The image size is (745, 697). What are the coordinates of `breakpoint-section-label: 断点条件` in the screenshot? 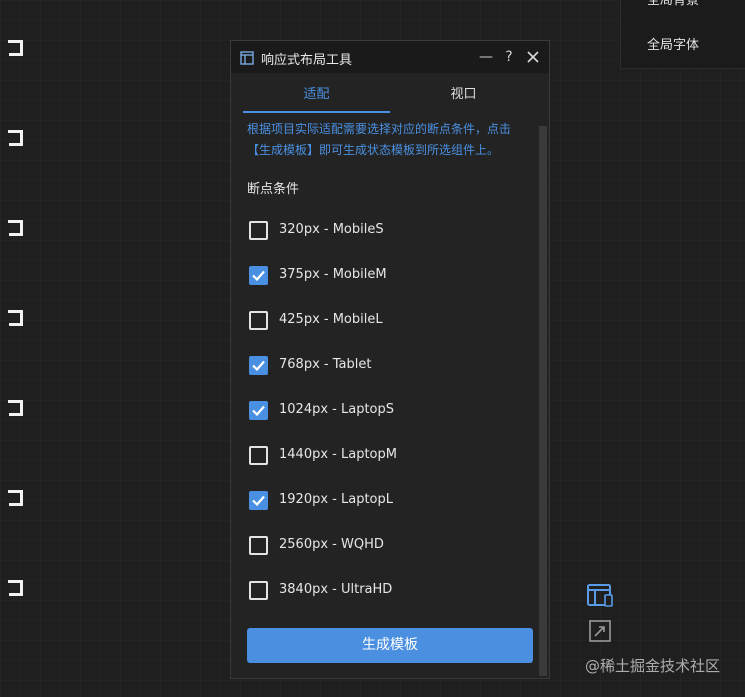 It's located at (273, 189).